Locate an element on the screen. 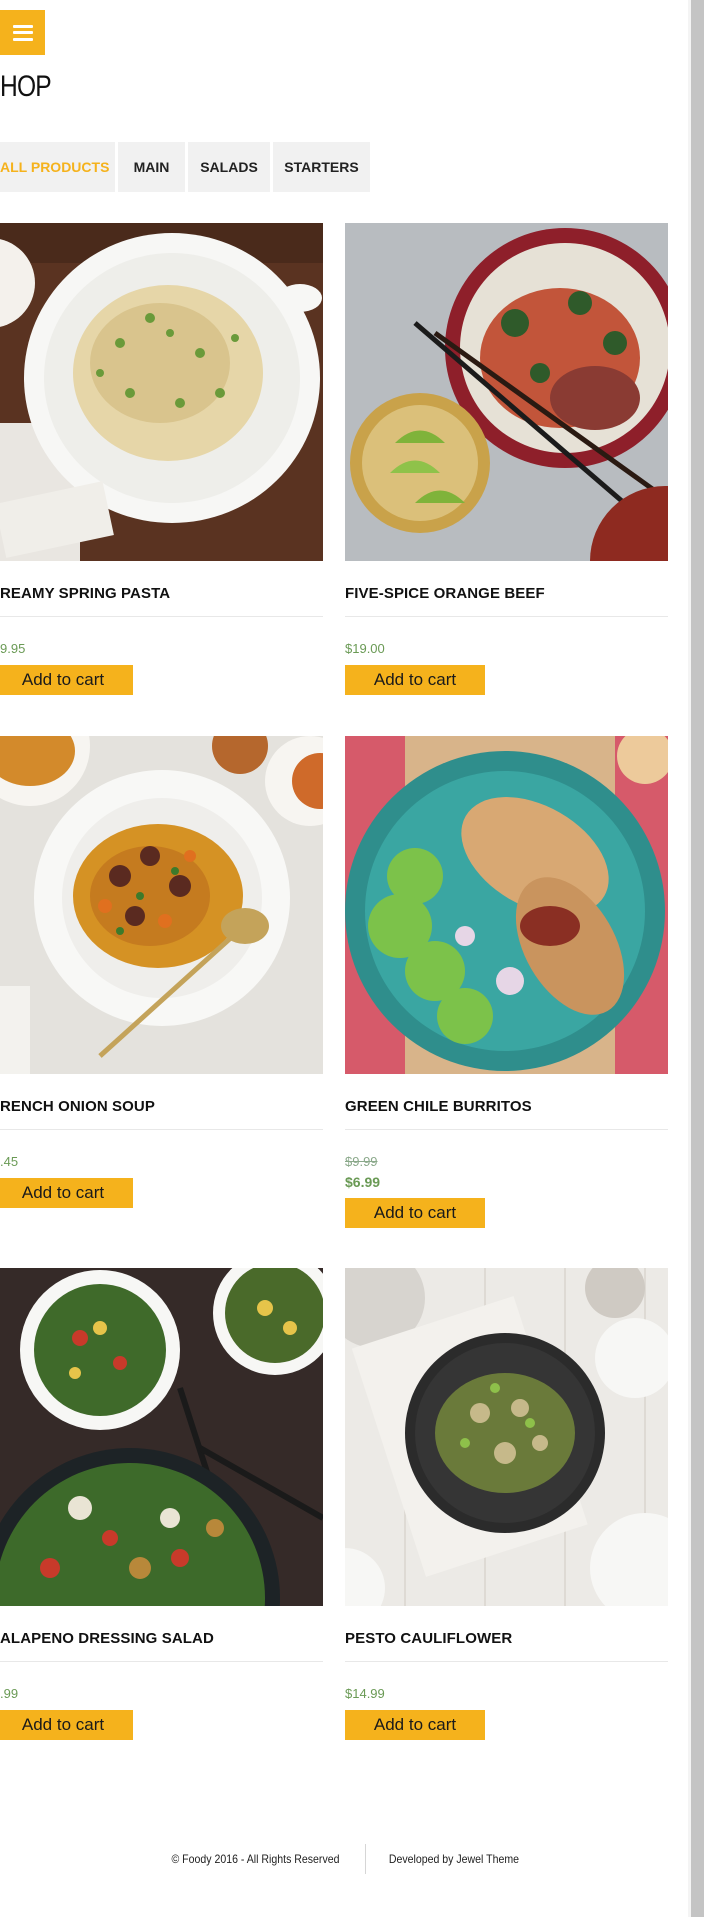 The height and width of the screenshot is (1917, 704). product-card: RENCH ONION SOUP .45 Add to cart is located at coordinates (161, 972).